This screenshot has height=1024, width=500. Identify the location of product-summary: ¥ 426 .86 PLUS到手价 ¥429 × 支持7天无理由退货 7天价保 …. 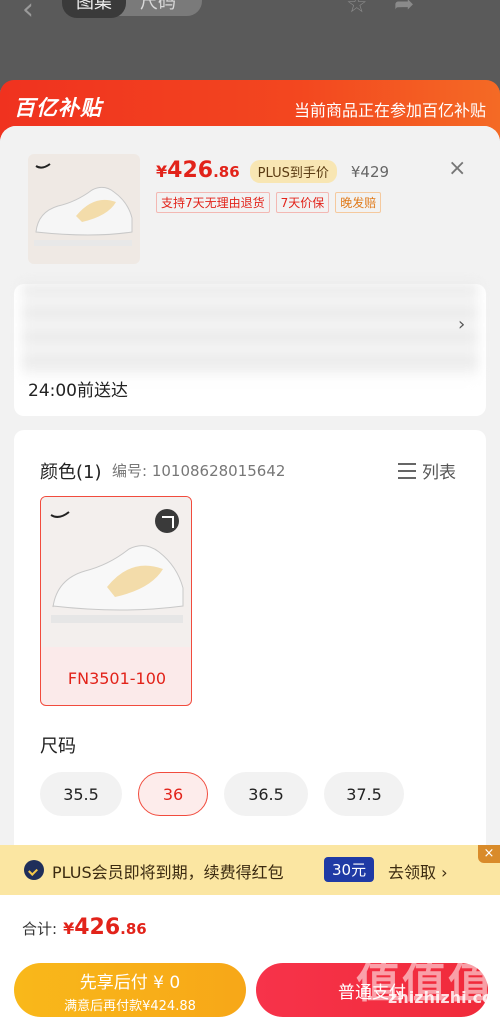
(250, 199).